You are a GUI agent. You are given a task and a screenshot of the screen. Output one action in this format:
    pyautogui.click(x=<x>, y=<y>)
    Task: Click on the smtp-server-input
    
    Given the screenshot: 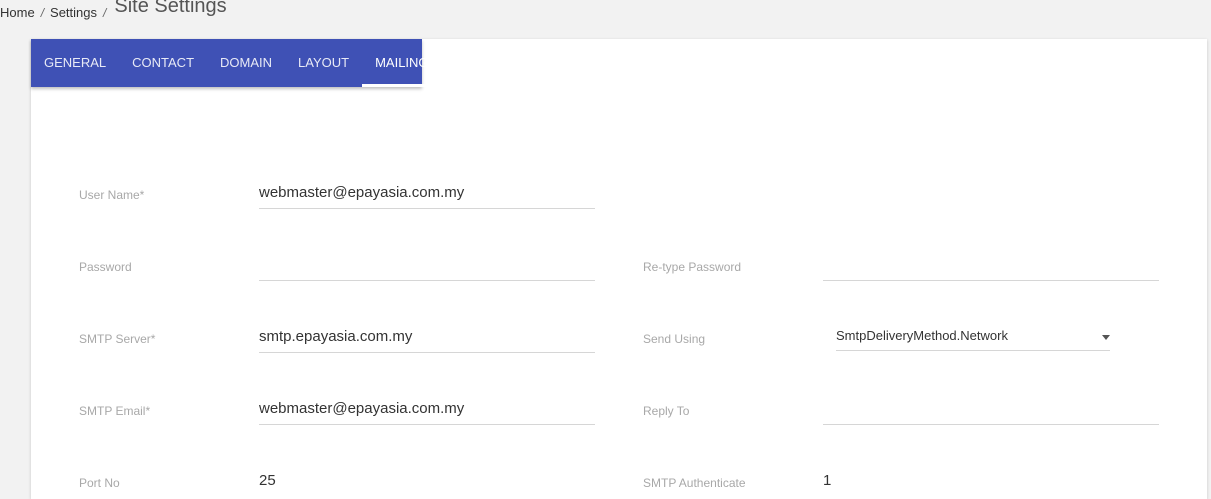 What is the action you would take?
    pyautogui.click(x=427, y=336)
    